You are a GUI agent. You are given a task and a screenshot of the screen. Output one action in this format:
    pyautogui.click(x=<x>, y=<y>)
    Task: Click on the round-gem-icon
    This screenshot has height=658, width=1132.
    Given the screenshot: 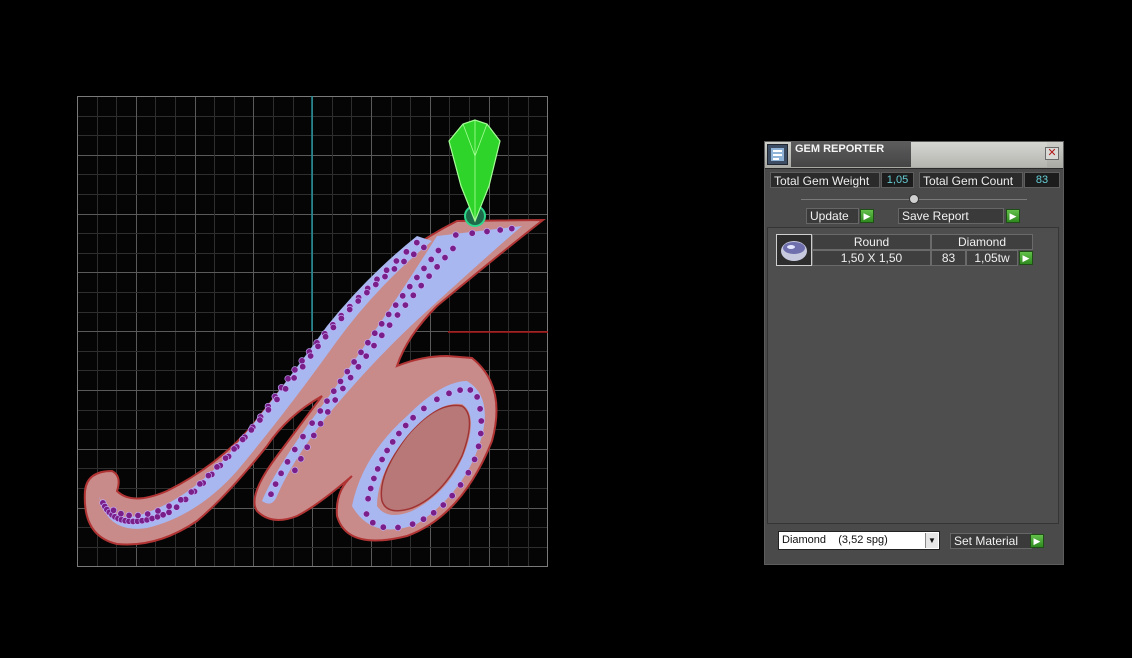 What is the action you would take?
    pyautogui.click(x=794, y=250)
    